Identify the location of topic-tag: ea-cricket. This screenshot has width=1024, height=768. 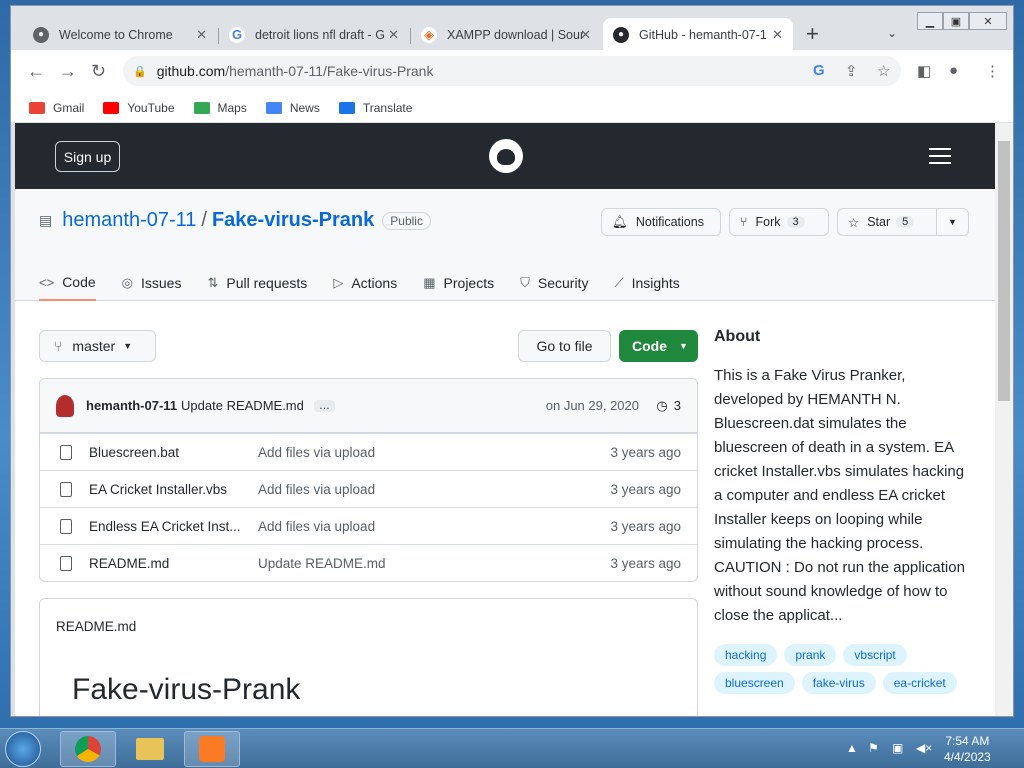
(919, 683).